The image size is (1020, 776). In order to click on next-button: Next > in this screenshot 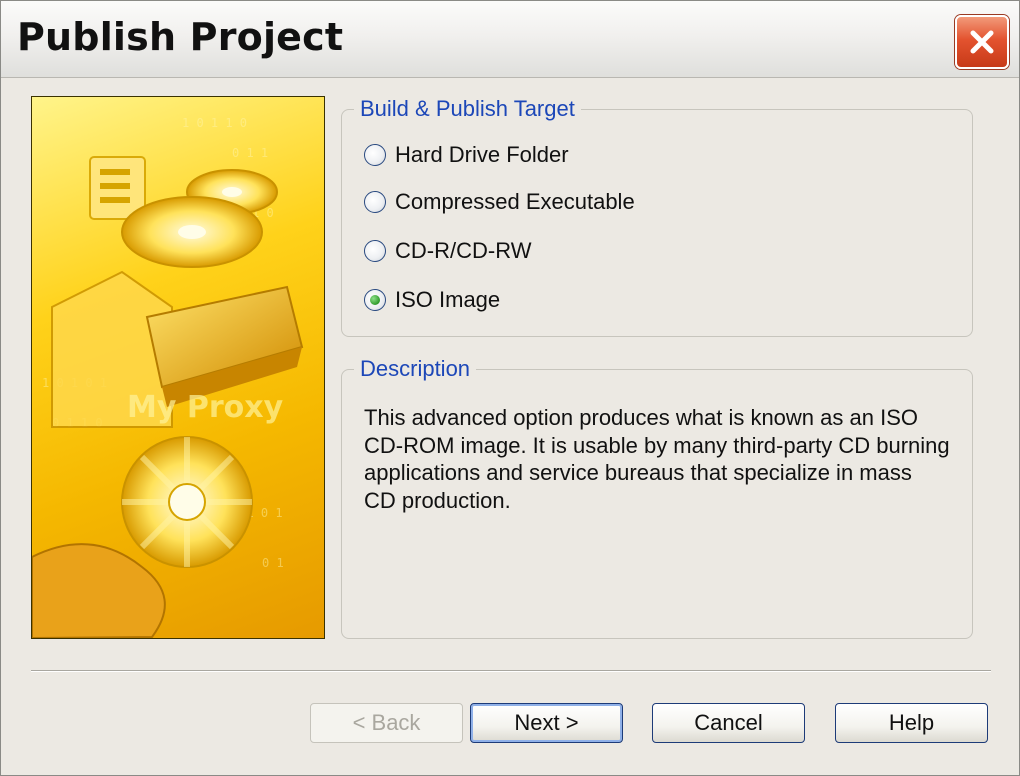, I will do `click(546, 723)`.